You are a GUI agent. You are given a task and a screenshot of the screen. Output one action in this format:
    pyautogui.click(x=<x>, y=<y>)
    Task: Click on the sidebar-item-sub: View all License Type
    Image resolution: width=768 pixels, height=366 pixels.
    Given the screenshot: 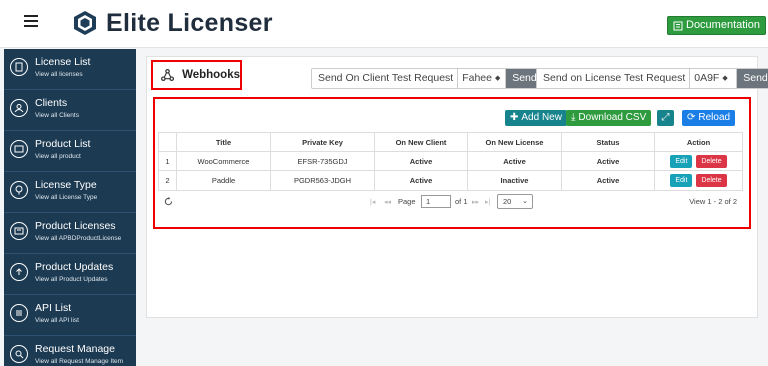 What is the action you would take?
    pyautogui.click(x=66, y=197)
    